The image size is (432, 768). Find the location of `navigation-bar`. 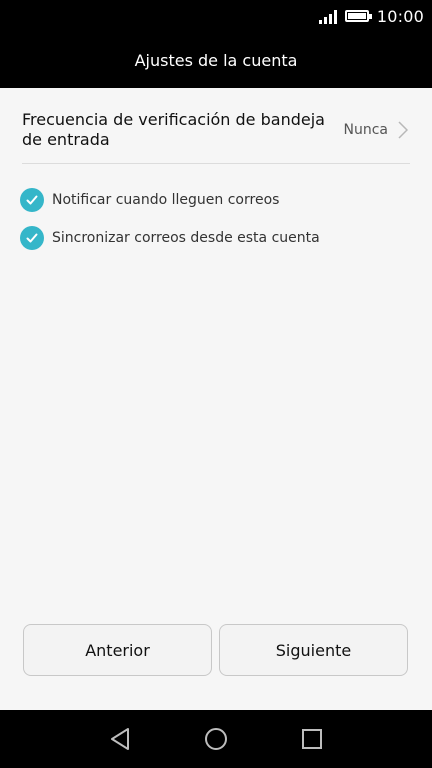

navigation-bar is located at coordinates (216, 739).